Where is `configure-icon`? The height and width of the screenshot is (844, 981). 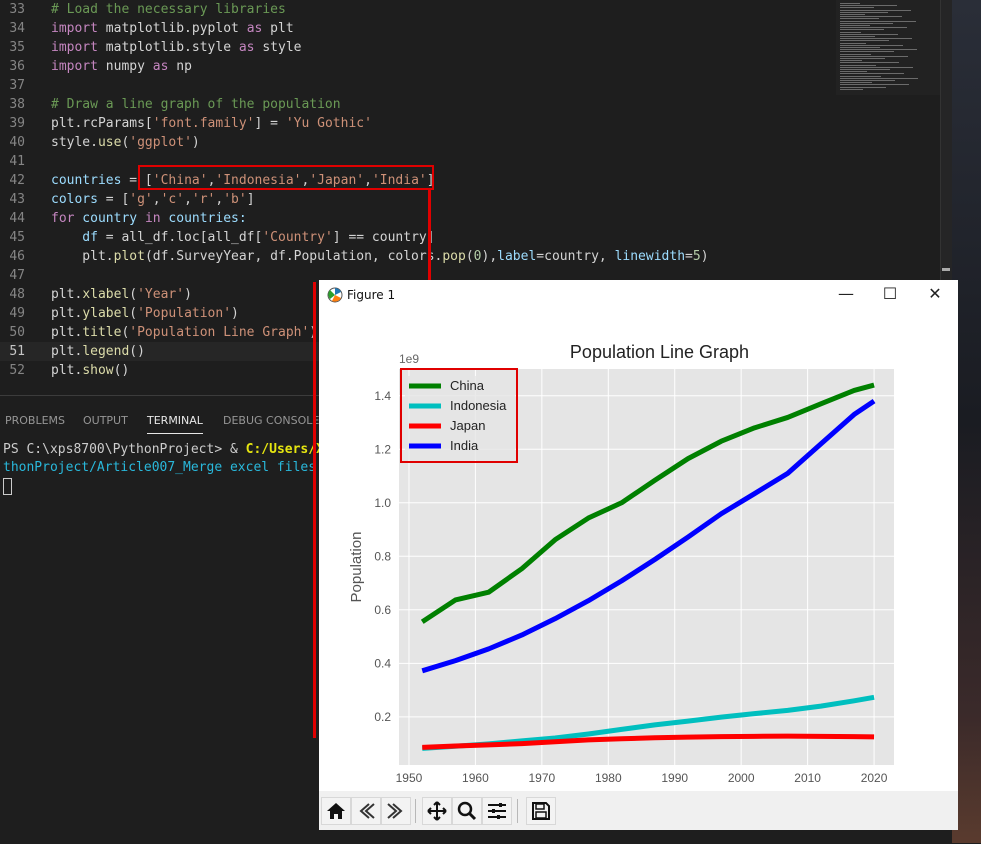 configure-icon is located at coordinates (497, 811).